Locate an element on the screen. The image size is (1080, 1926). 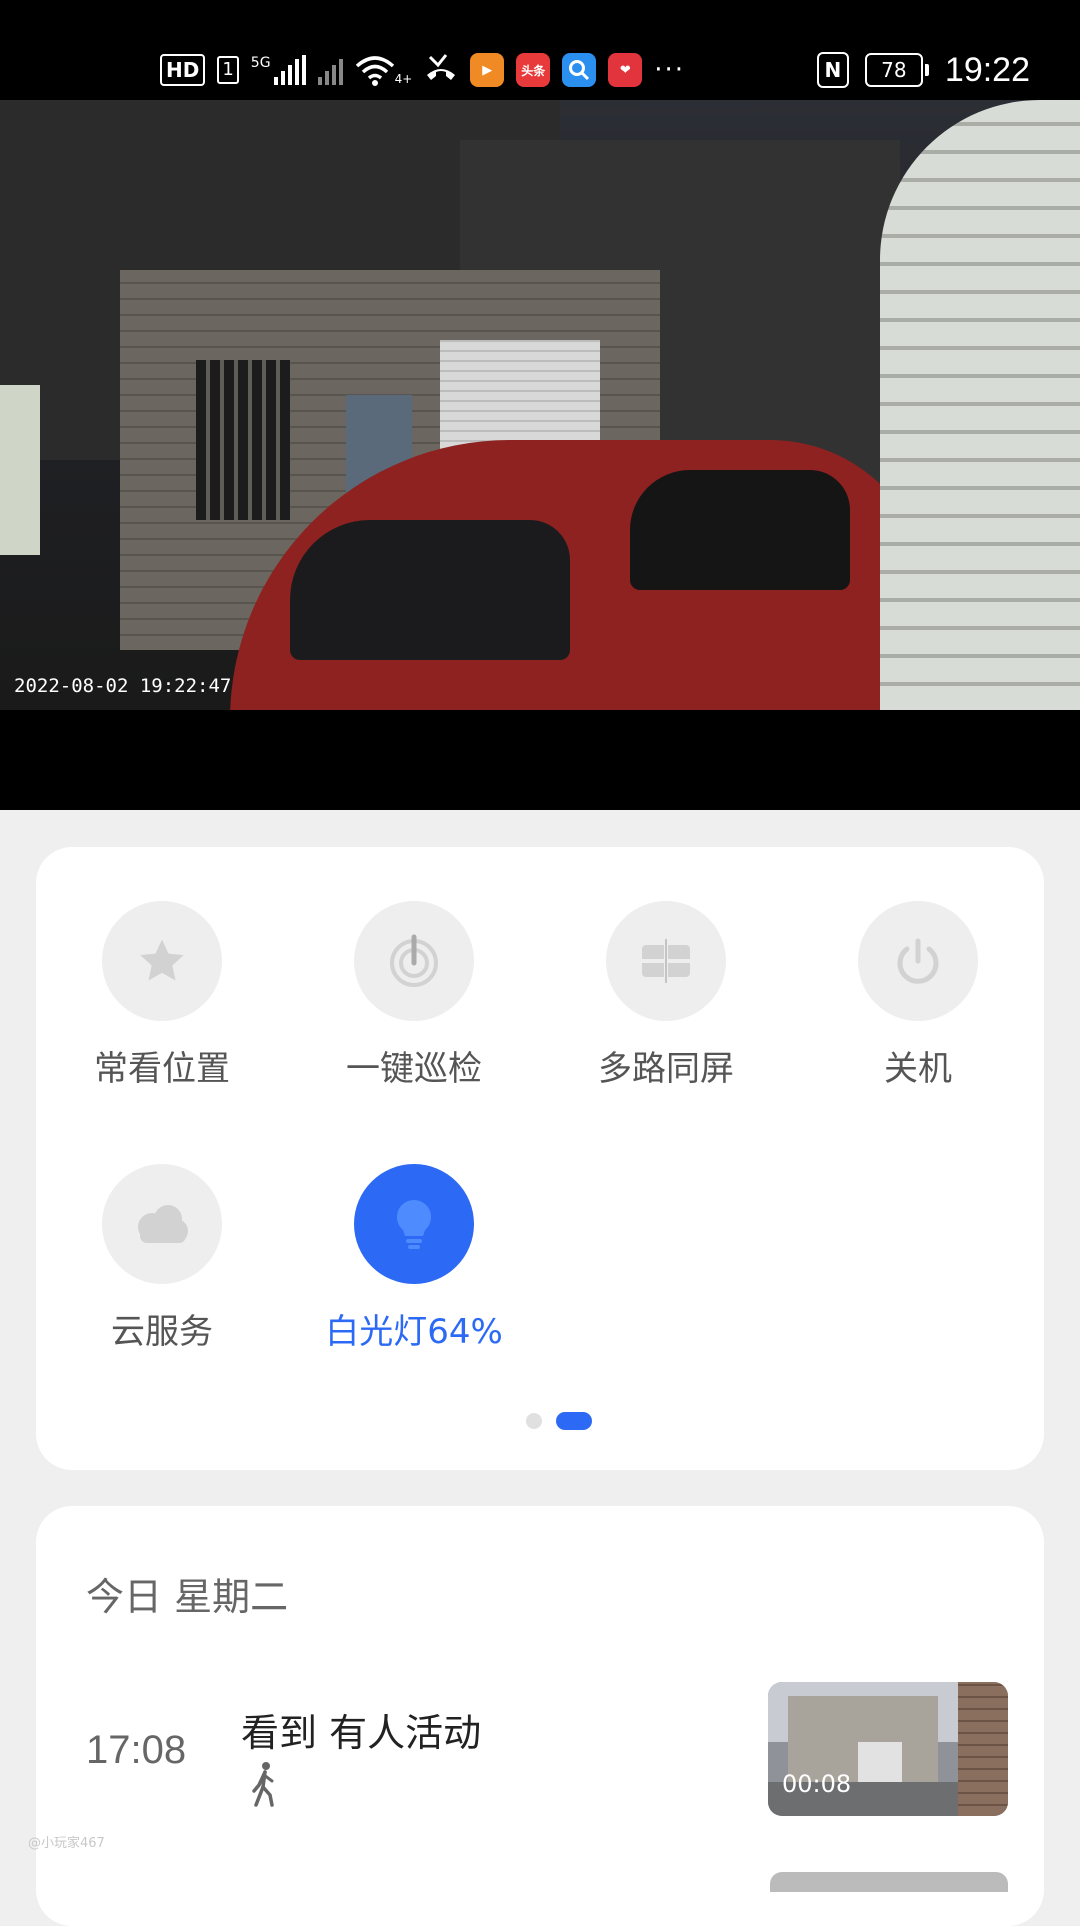
star-icon is located at coordinates (162, 961).